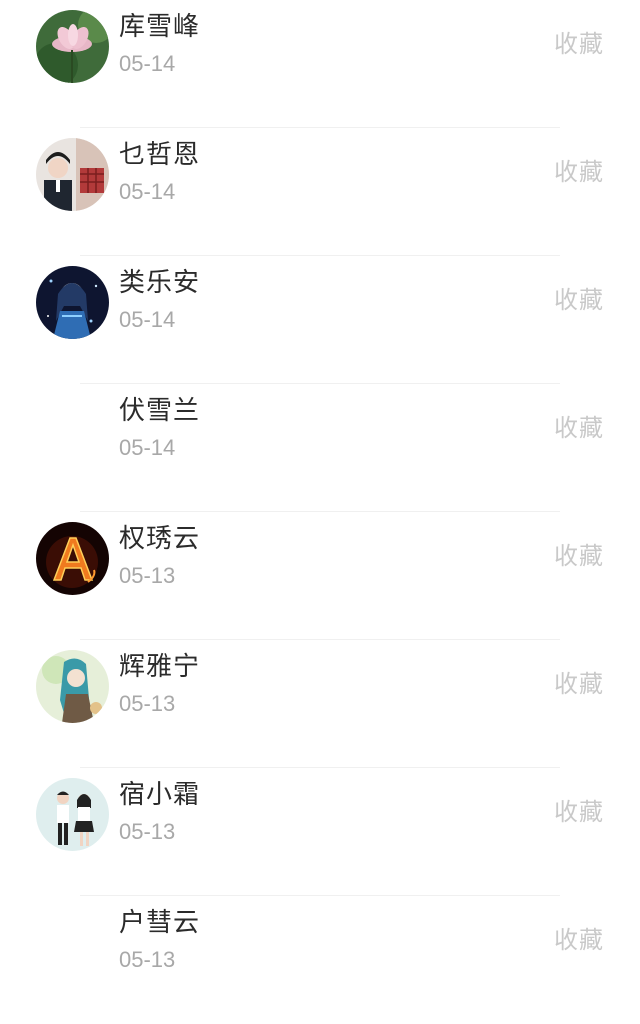  I want to click on list-item: 库雪峰 05-14 收藏, so click(320, 64).